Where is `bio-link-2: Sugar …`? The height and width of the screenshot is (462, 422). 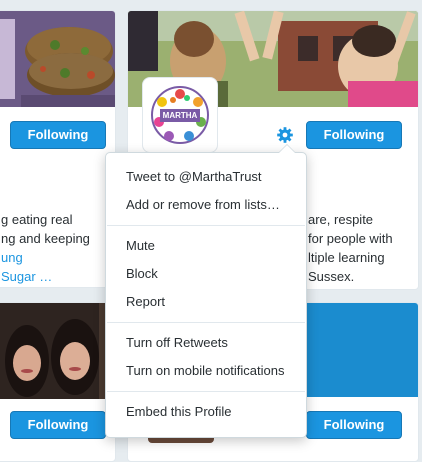
bio-link-2: Sugar … is located at coordinates (26, 276).